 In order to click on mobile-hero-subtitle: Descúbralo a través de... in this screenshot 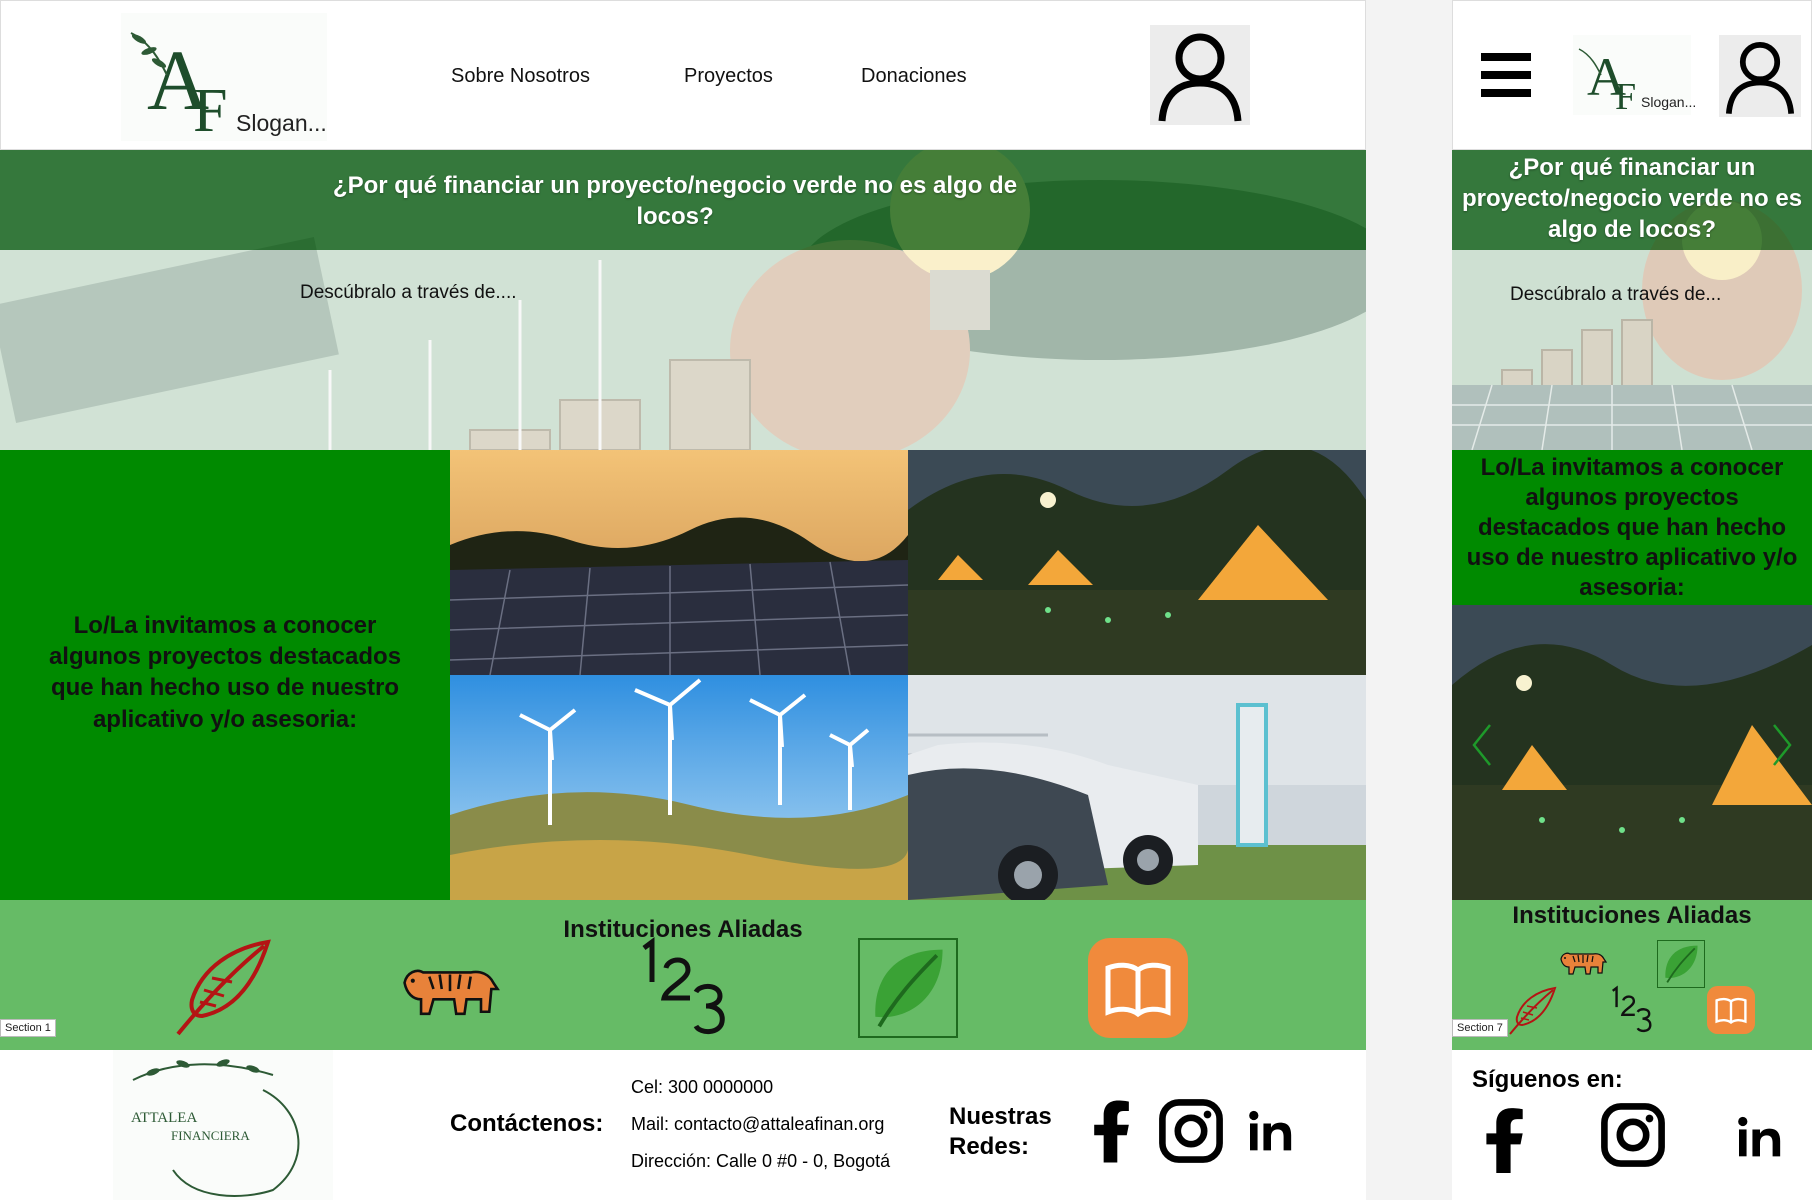, I will do `click(1616, 294)`.